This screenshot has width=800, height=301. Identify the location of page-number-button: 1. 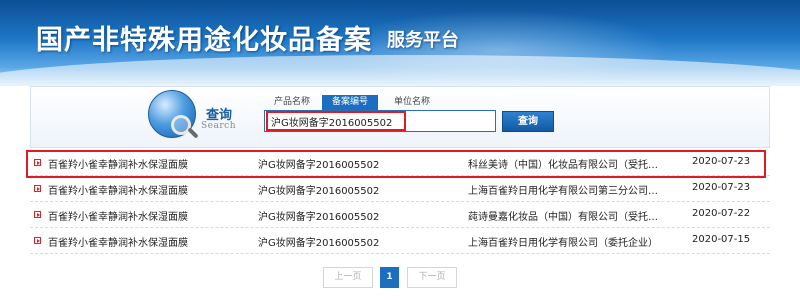
(389, 277).